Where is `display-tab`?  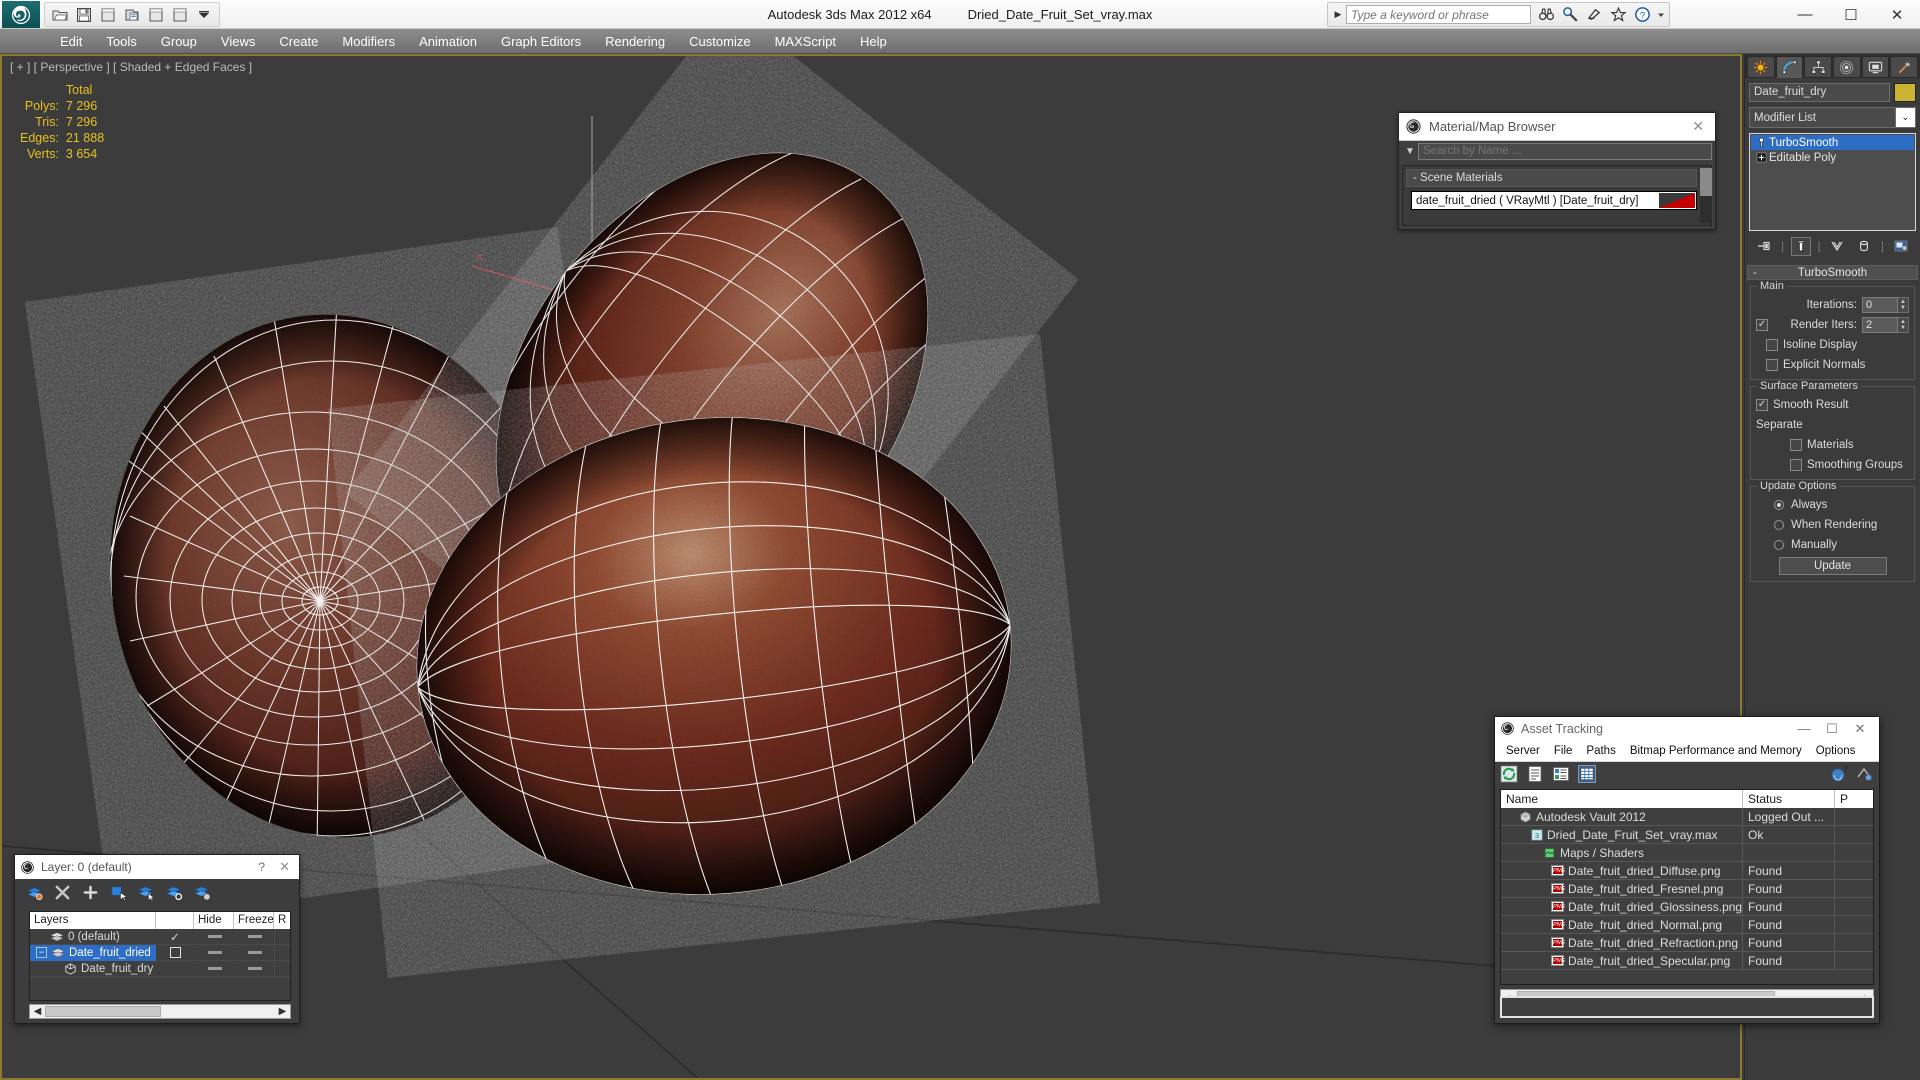
display-tab is located at coordinates (1875, 67).